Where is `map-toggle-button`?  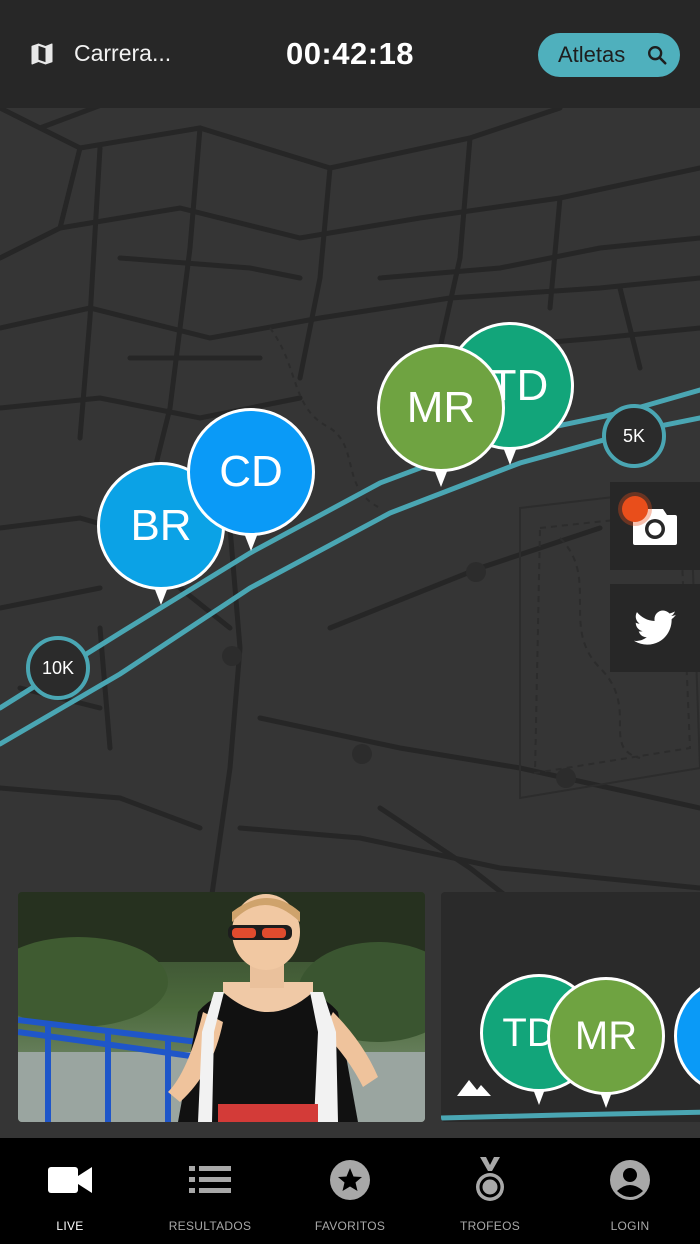
map-toggle-button is located at coordinates (42, 54).